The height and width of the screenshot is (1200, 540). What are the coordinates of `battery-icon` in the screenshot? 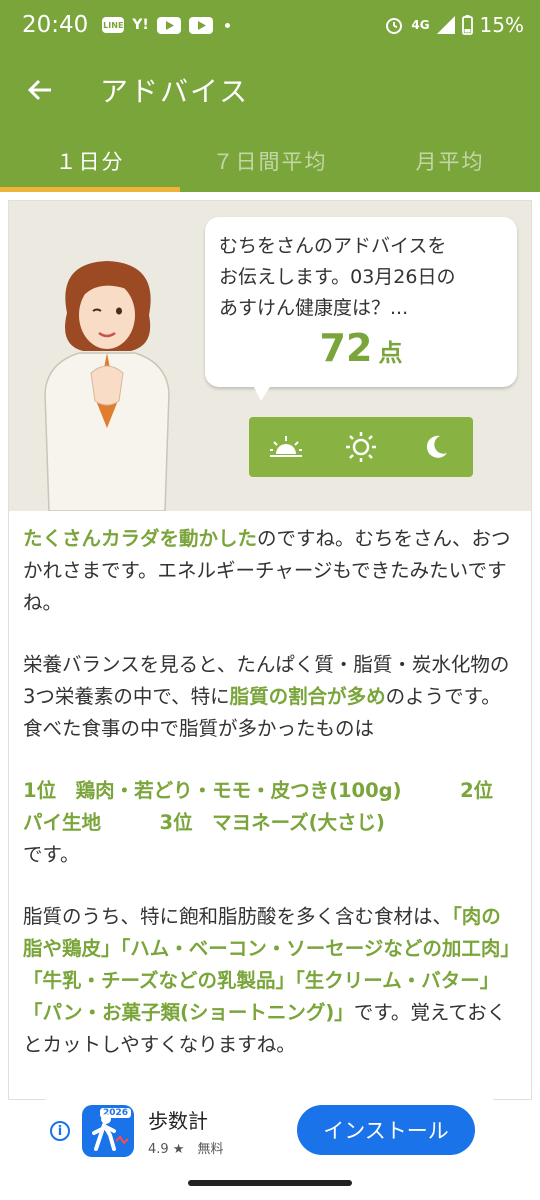 It's located at (467, 25).